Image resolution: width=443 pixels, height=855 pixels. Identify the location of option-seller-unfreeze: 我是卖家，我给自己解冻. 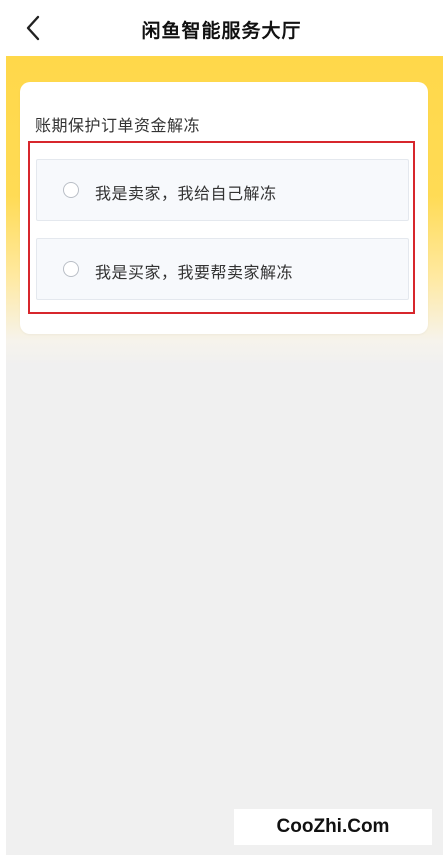
(222, 190).